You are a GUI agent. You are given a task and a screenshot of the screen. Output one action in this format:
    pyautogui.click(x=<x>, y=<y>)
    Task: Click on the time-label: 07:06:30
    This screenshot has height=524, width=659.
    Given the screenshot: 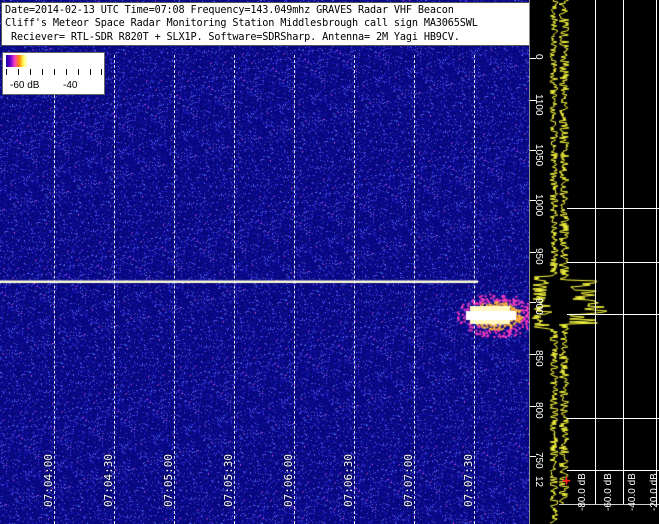 What is the action you would take?
    pyautogui.click(x=348, y=480)
    